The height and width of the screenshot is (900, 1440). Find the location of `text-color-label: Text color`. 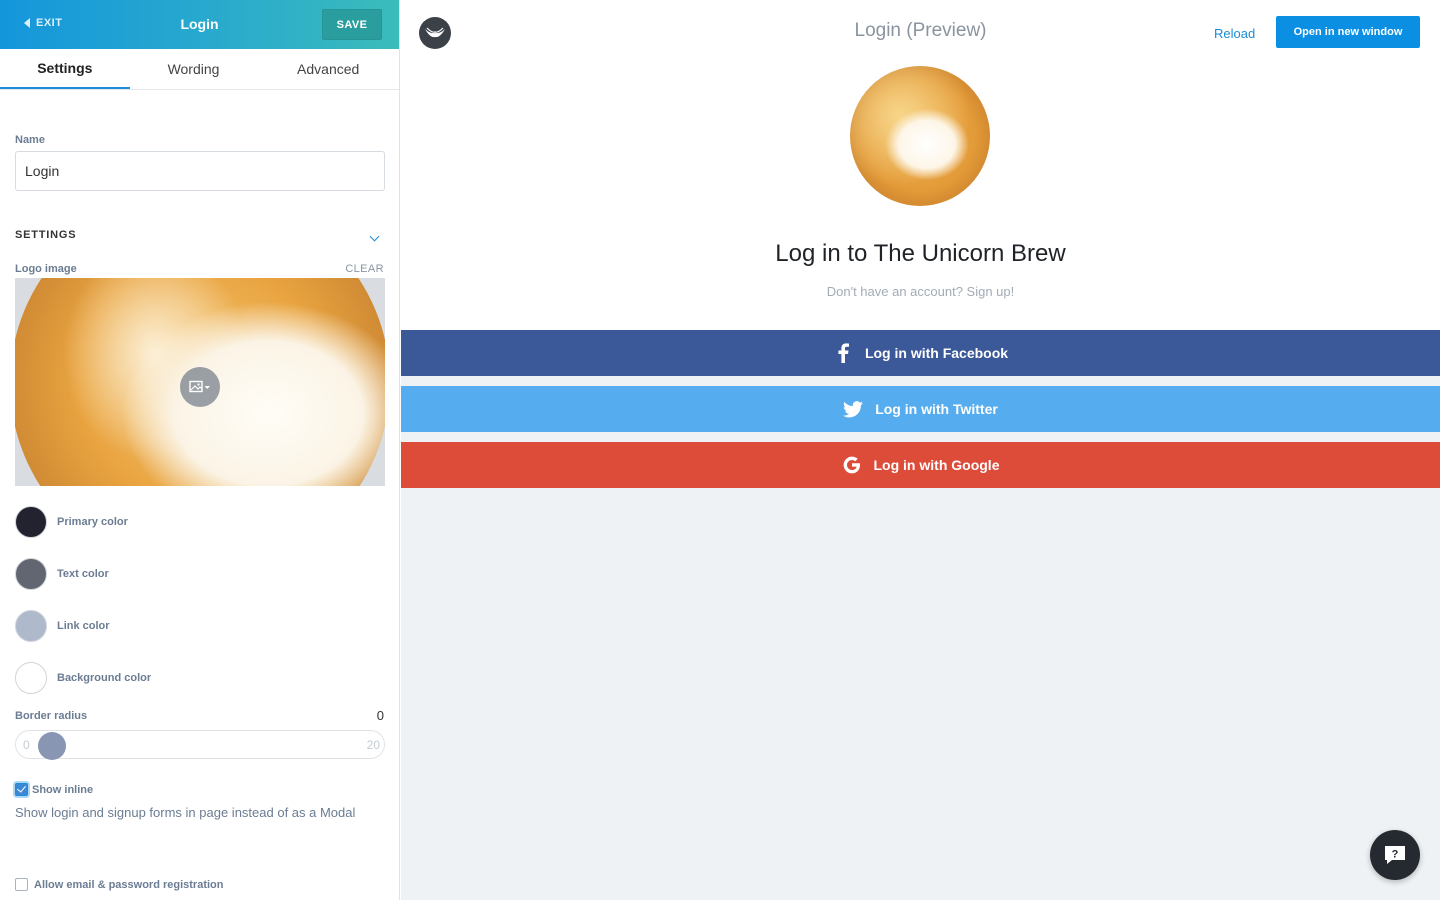

text-color-label: Text color is located at coordinates (83, 574).